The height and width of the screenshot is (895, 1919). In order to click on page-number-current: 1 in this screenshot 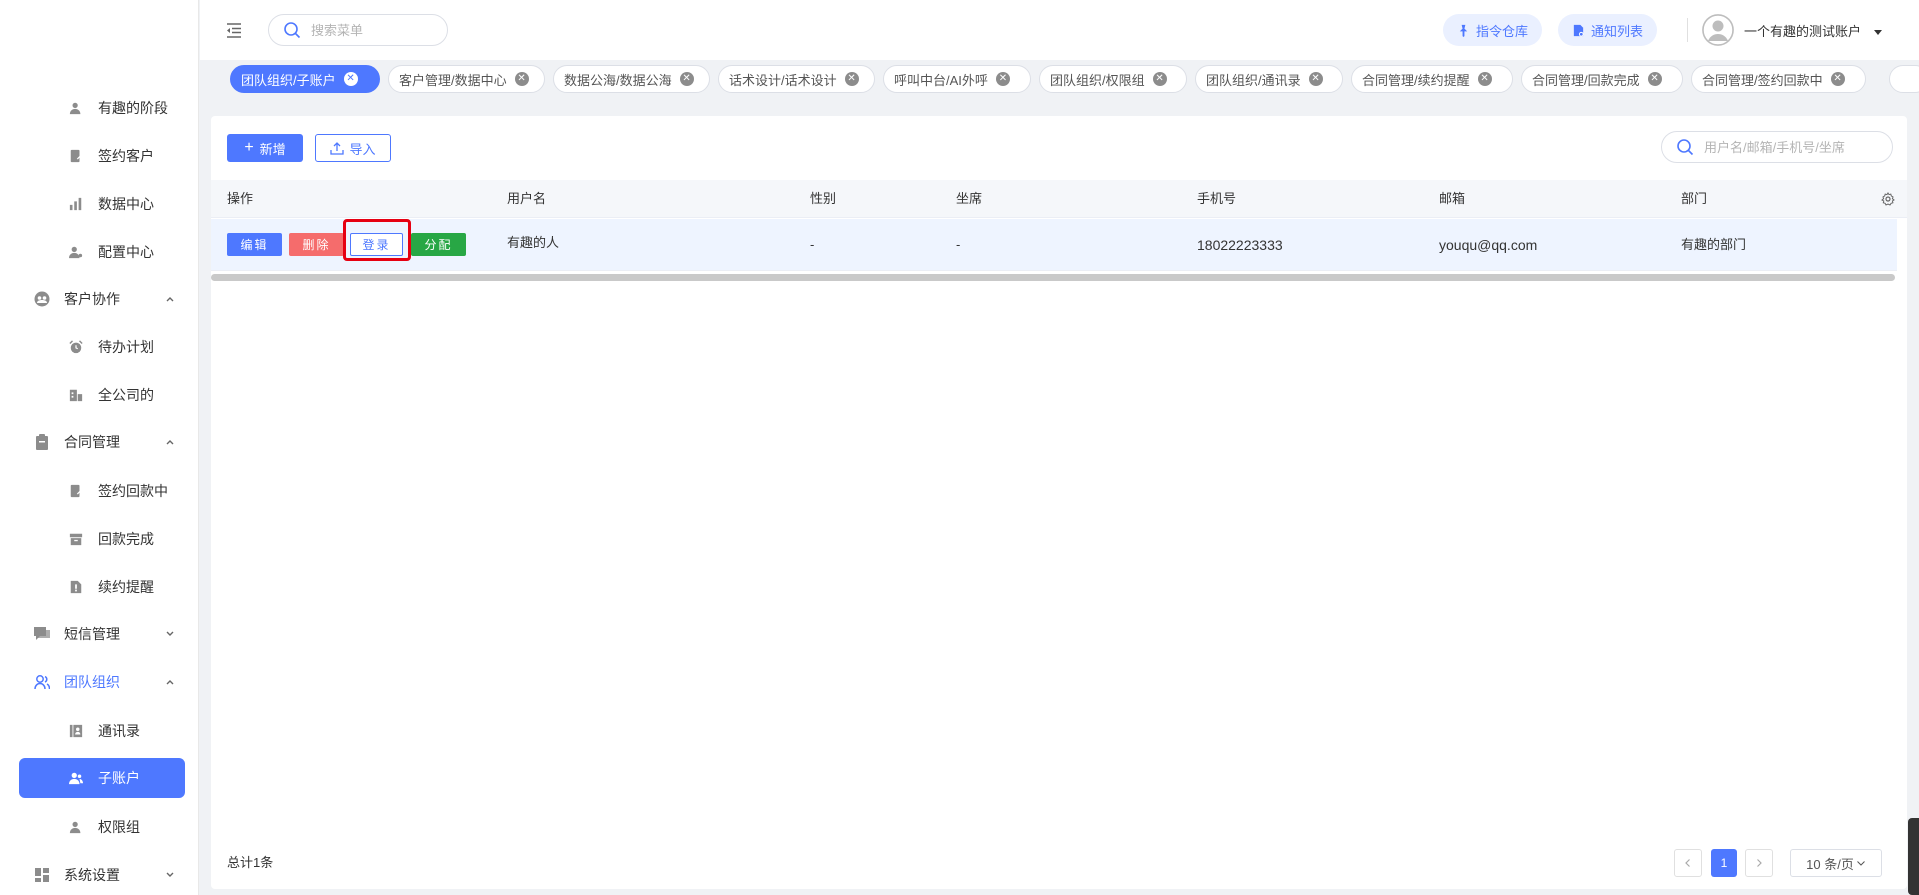, I will do `click(1724, 863)`.